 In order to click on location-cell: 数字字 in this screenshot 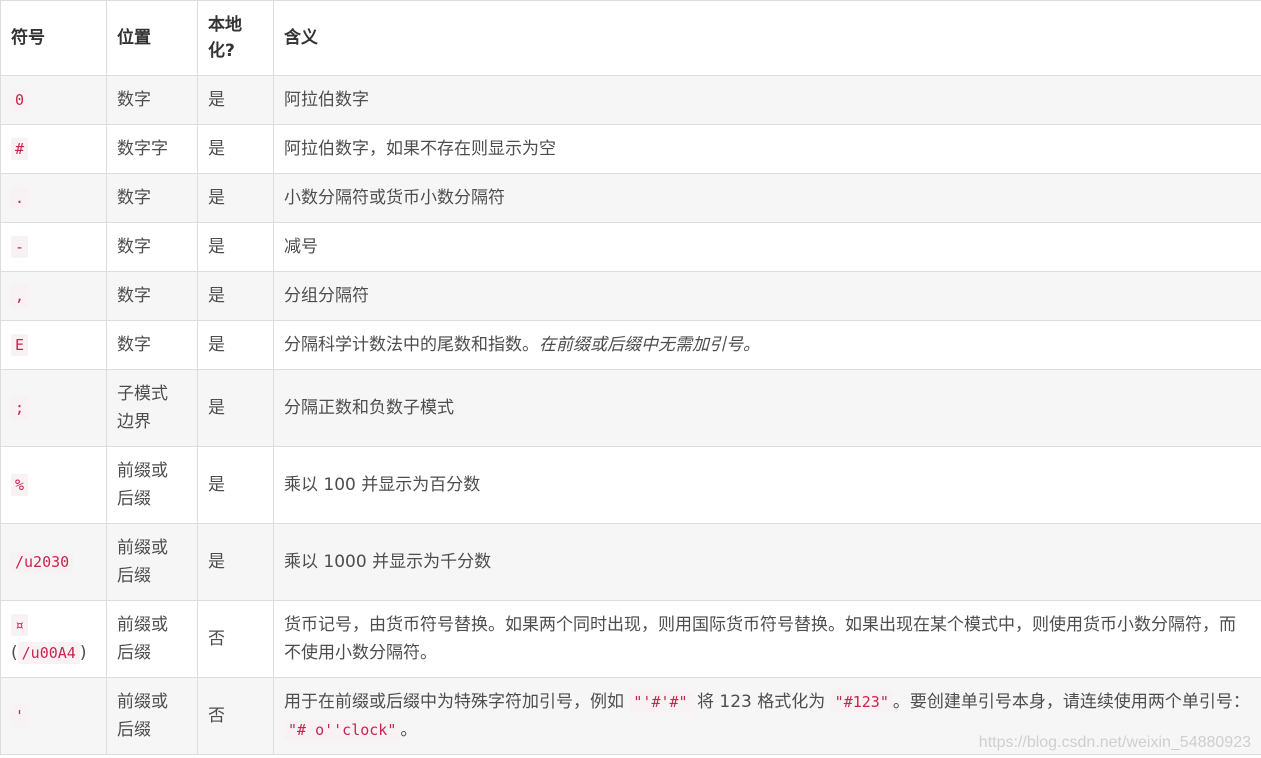, I will do `click(152, 149)`.